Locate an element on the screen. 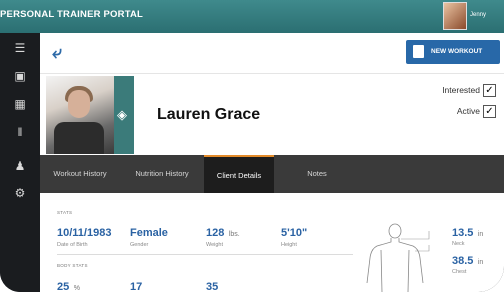  stat-weight: 128 lbs. Weight is located at coordinates (223, 237).